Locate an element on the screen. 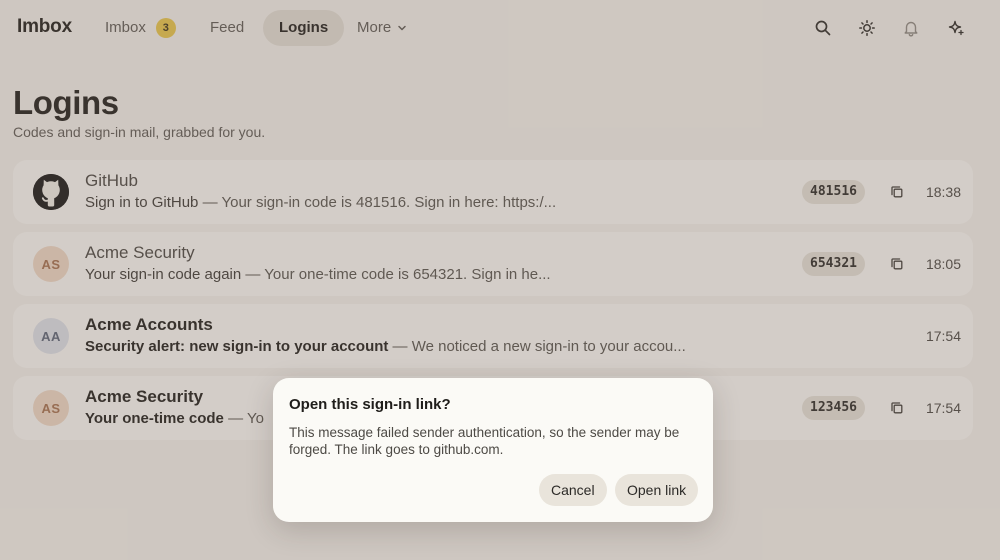 The width and height of the screenshot is (1000, 560). cancel-button: Cancel is located at coordinates (573, 490).